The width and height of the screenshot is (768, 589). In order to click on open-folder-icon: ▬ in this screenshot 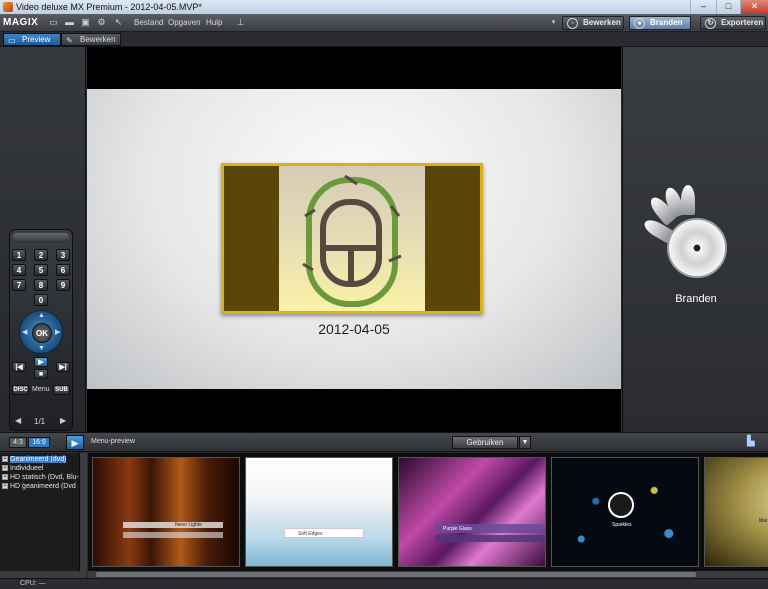, I will do `click(69, 22)`.